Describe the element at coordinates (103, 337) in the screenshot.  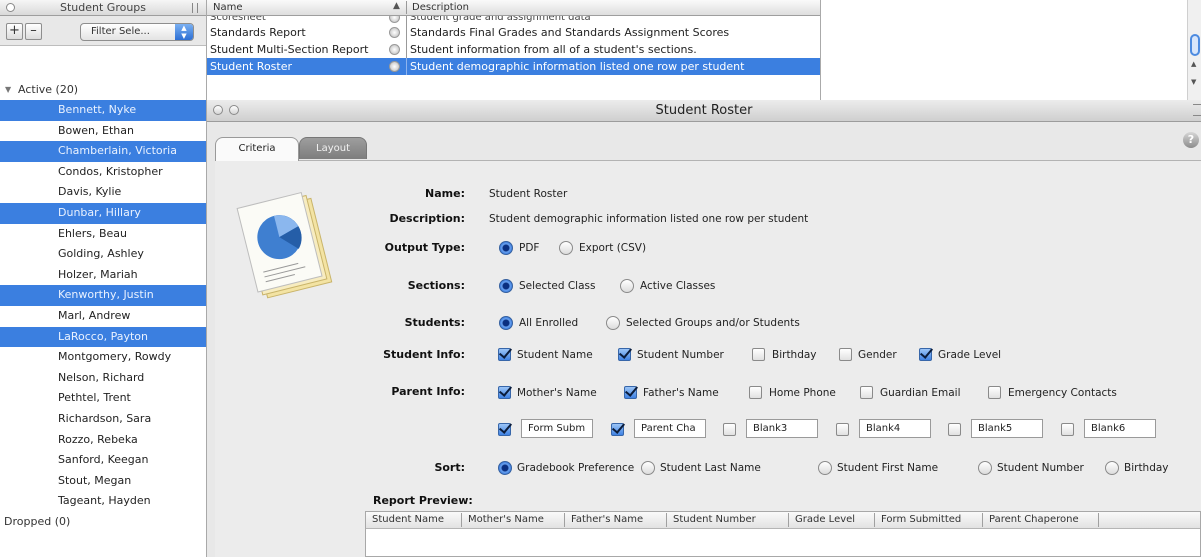
I see `student-list-item: LaRocco, Payton` at that location.